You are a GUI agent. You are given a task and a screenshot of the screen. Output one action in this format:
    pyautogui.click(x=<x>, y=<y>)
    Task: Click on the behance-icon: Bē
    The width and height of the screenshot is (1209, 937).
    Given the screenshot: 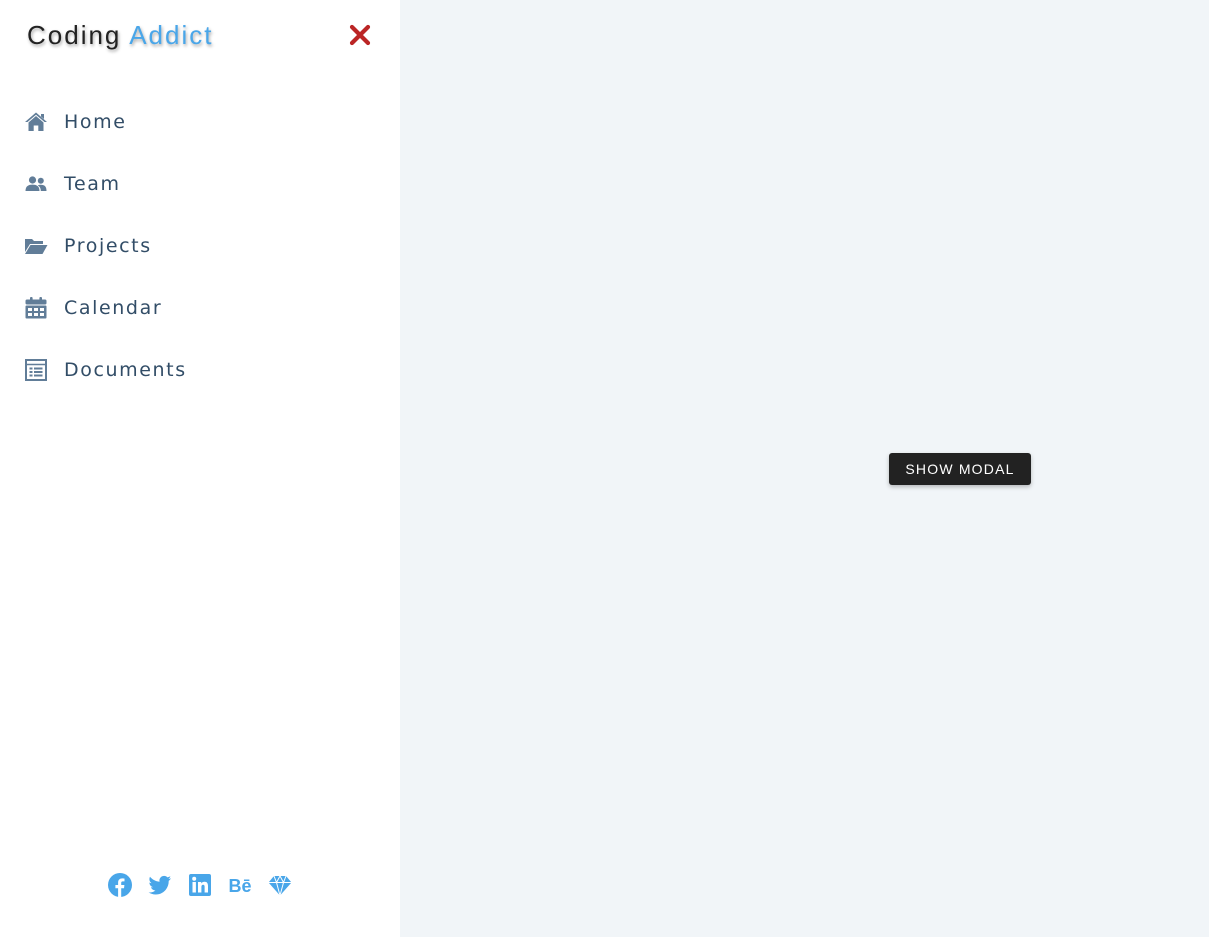 What is the action you would take?
    pyautogui.click(x=239, y=886)
    